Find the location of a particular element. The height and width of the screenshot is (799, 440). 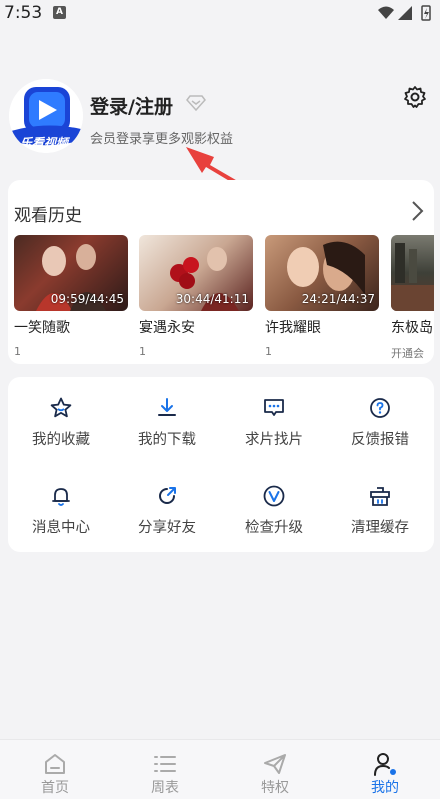

nav-home: 首页 is located at coordinates (55, 769).